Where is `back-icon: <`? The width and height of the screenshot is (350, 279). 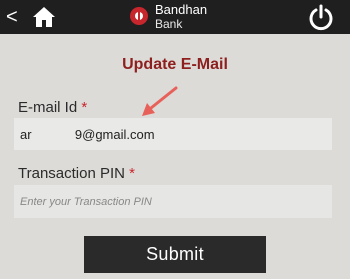
back-icon: < is located at coordinates (12, 17).